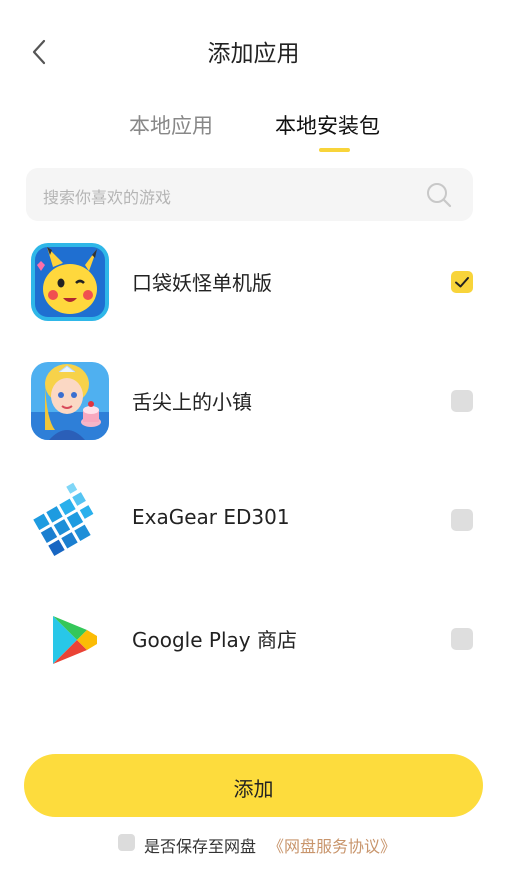 This screenshot has width=507, height=874. What do you see at coordinates (202, 283) in the screenshot?
I see `app-name: 口袋妖怪单机版` at bounding box center [202, 283].